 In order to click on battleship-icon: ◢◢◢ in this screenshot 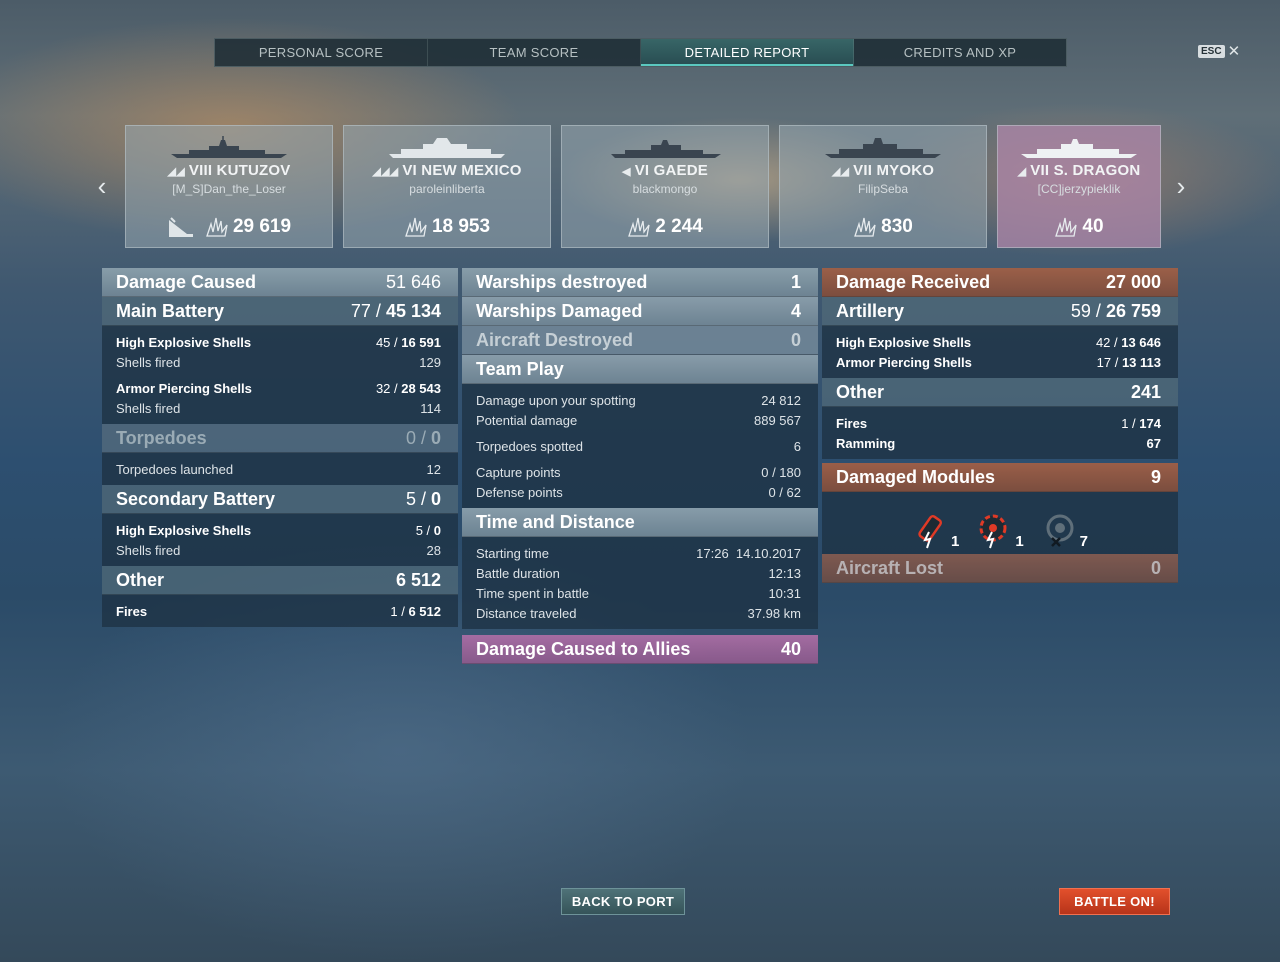, I will do `click(385, 172)`.